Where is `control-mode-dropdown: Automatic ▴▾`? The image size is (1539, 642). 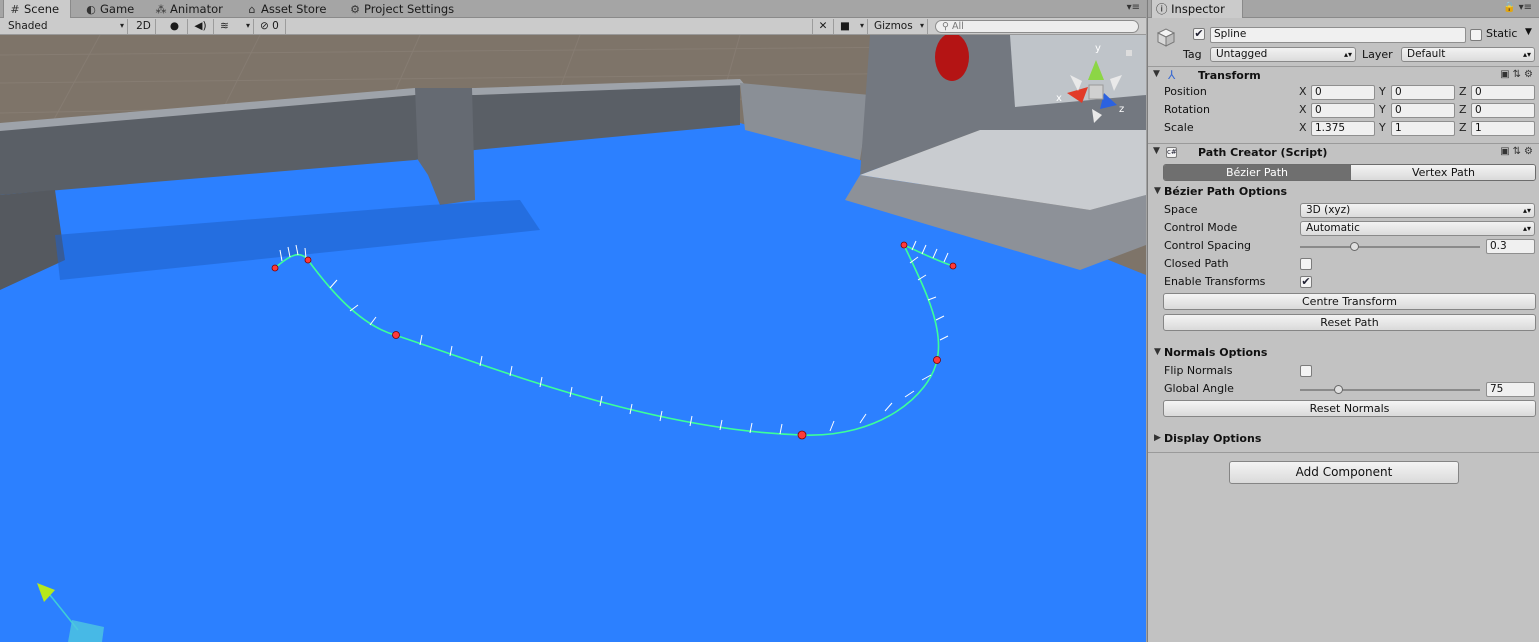 control-mode-dropdown: Automatic ▴▾ is located at coordinates (1417, 228).